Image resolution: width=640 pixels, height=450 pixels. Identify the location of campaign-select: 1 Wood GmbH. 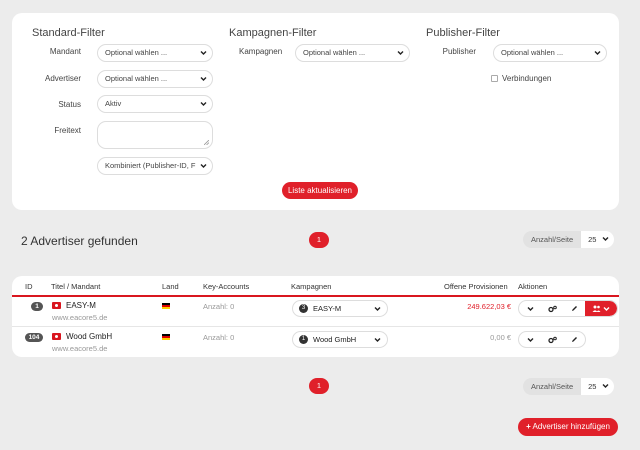
(340, 339).